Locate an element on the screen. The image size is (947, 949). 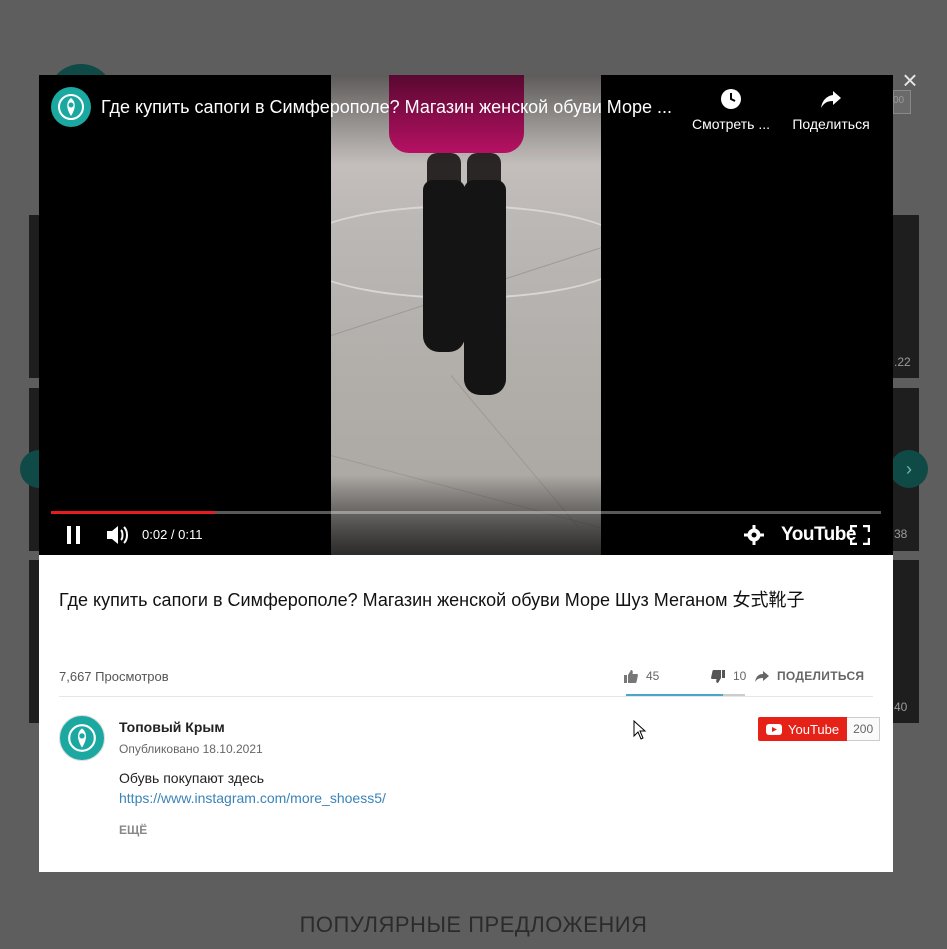
time-display: 0:02 / 0:11 is located at coordinates (172, 534).